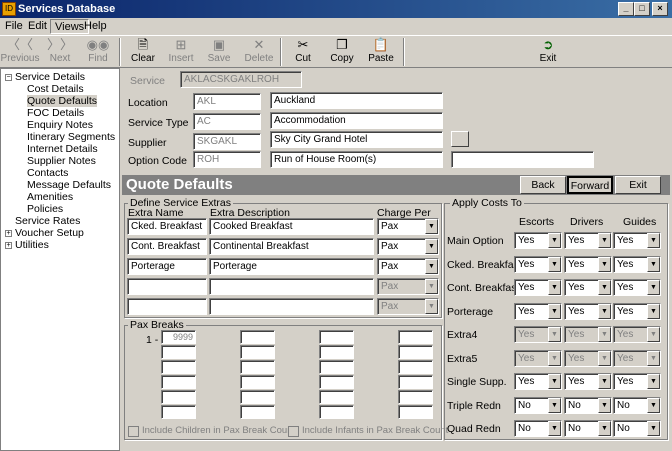  What do you see at coordinates (291, 266) in the screenshot?
I see `extra-description-field: Porterage` at bounding box center [291, 266].